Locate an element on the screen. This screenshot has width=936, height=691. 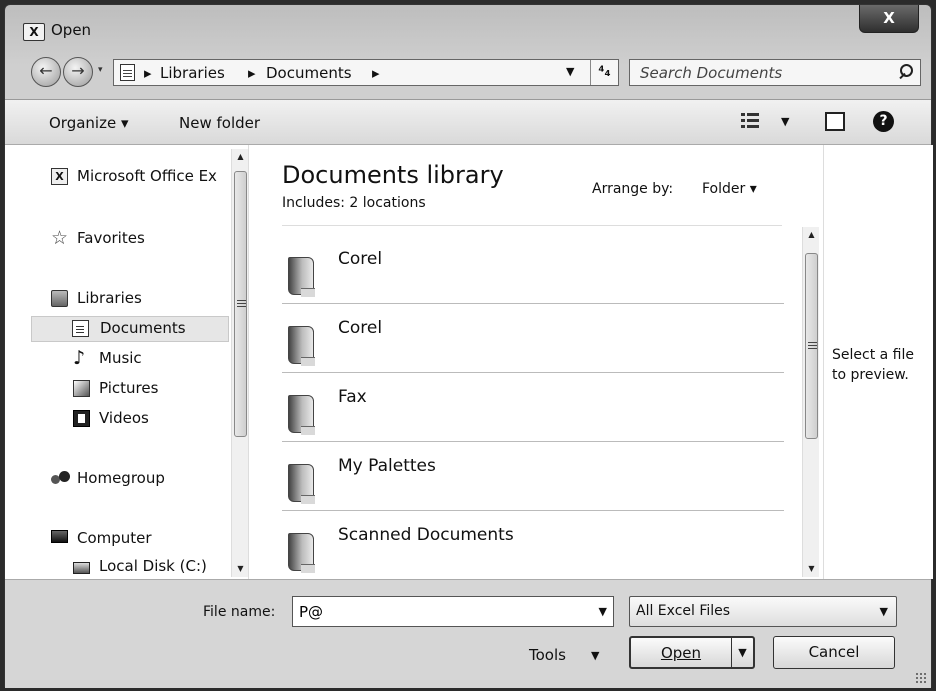
arrange-by-label: Arrange by: is located at coordinates (633, 189).